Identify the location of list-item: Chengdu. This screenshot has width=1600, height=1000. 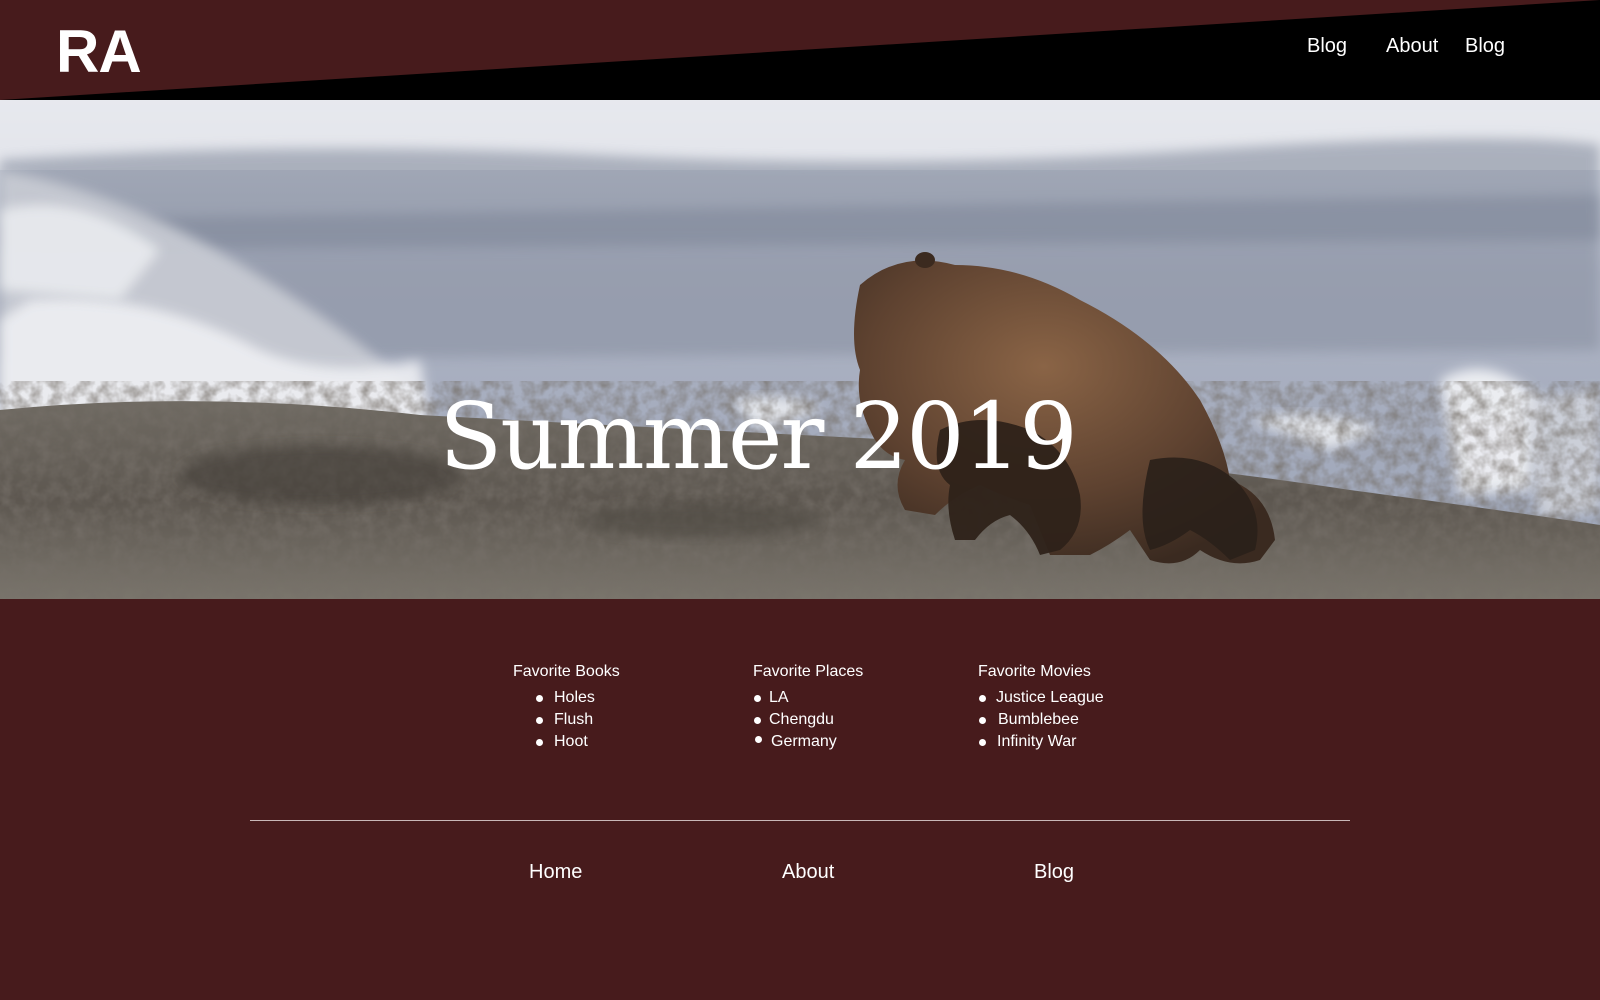
(808, 720).